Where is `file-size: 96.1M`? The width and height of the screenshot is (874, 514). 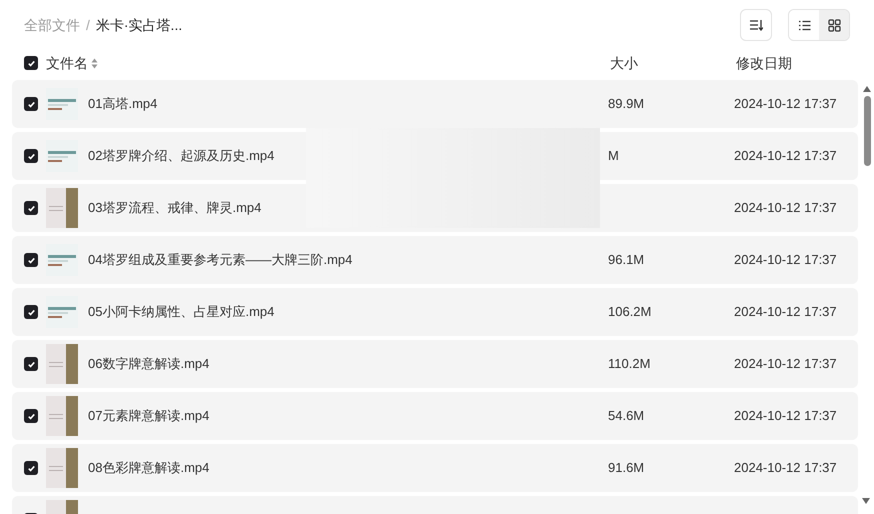
file-size: 96.1M is located at coordinates (626, 260).